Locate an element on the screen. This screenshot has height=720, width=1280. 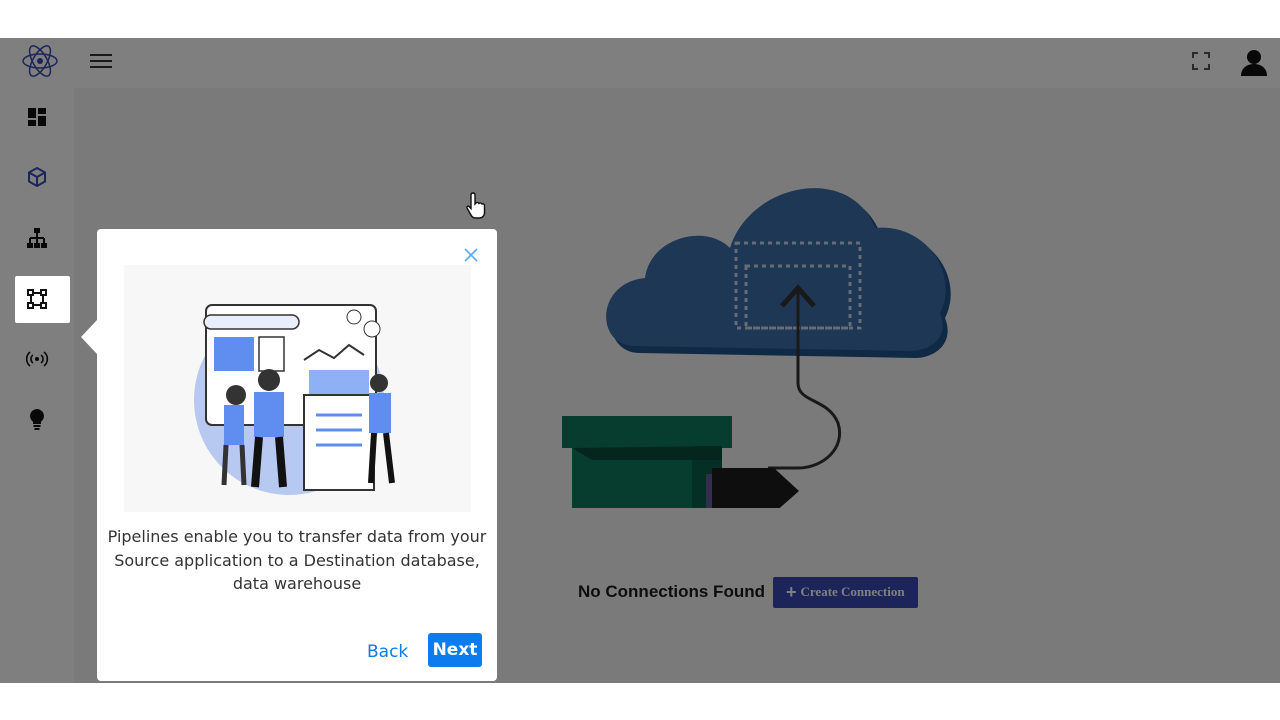
sidebar-item-pipelines-highlight-icon is located at coordinates (37, 299).